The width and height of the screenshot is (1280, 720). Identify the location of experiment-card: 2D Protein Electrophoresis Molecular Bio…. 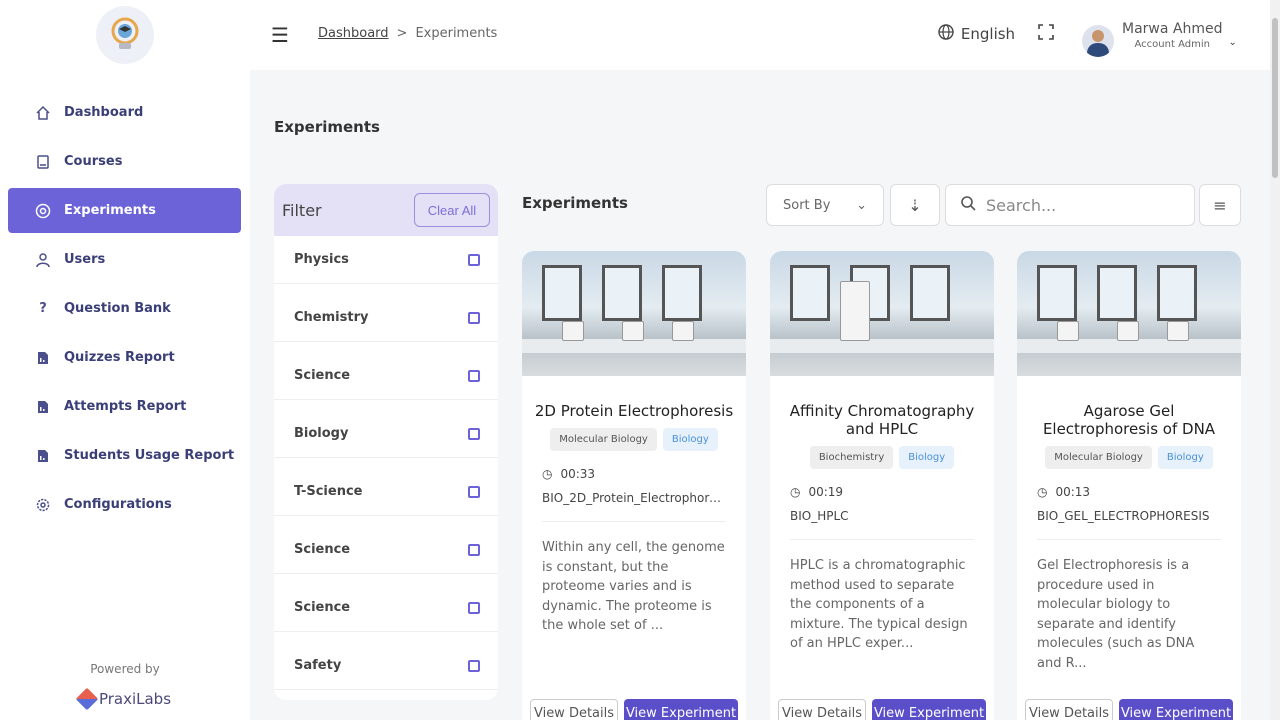
(634, 485).